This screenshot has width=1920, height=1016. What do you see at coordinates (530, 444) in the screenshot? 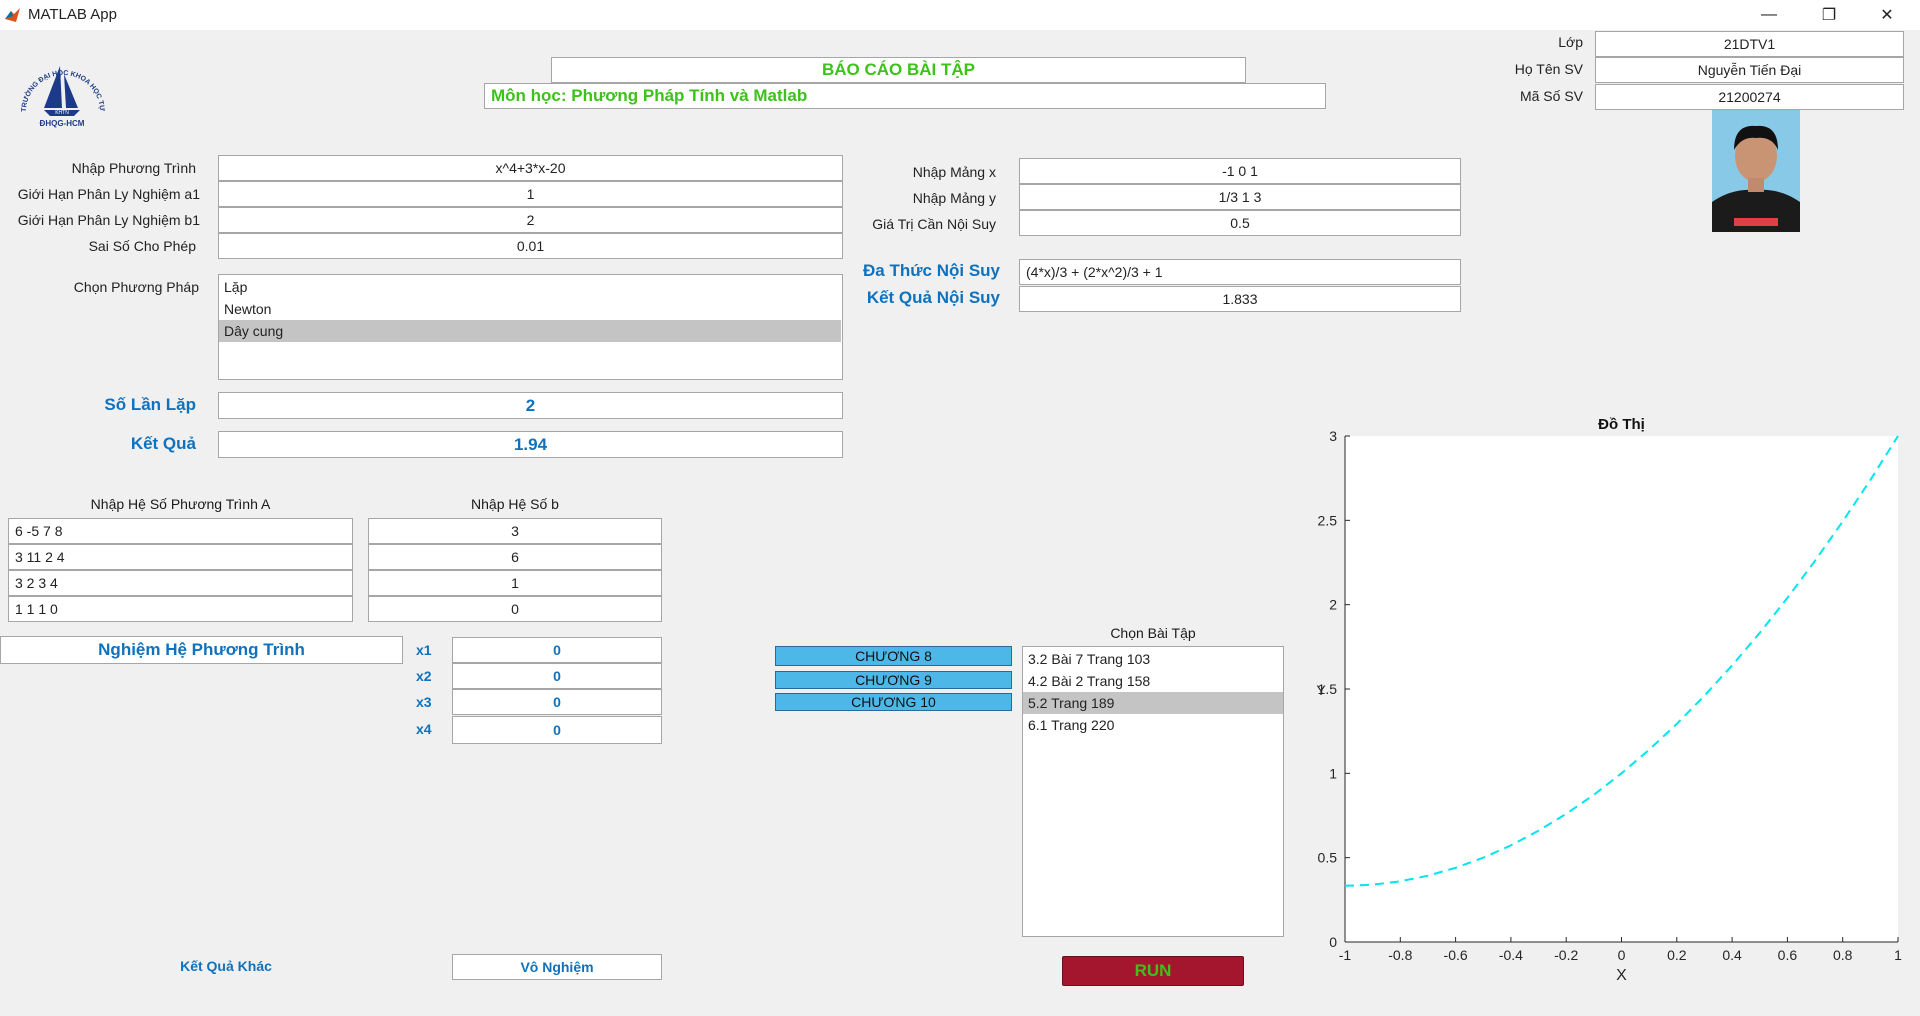
I see `result-field: 1.94` at bounding box center [530, 444].